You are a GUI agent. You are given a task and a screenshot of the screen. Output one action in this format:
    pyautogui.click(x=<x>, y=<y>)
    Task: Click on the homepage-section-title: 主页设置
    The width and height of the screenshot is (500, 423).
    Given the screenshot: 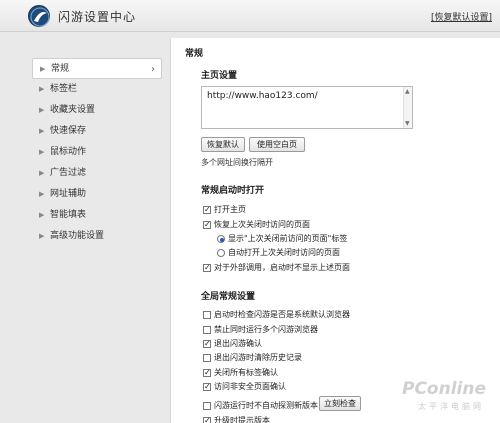 What is the action you would take?
    pyautogui.click(x=219, y=76)
    